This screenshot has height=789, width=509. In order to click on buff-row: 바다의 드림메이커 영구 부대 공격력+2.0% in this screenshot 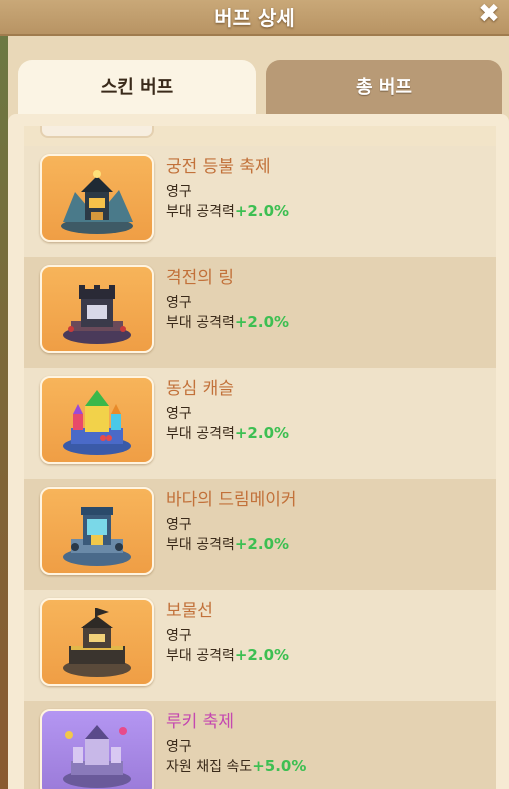, I will do `click(260, 534)`.